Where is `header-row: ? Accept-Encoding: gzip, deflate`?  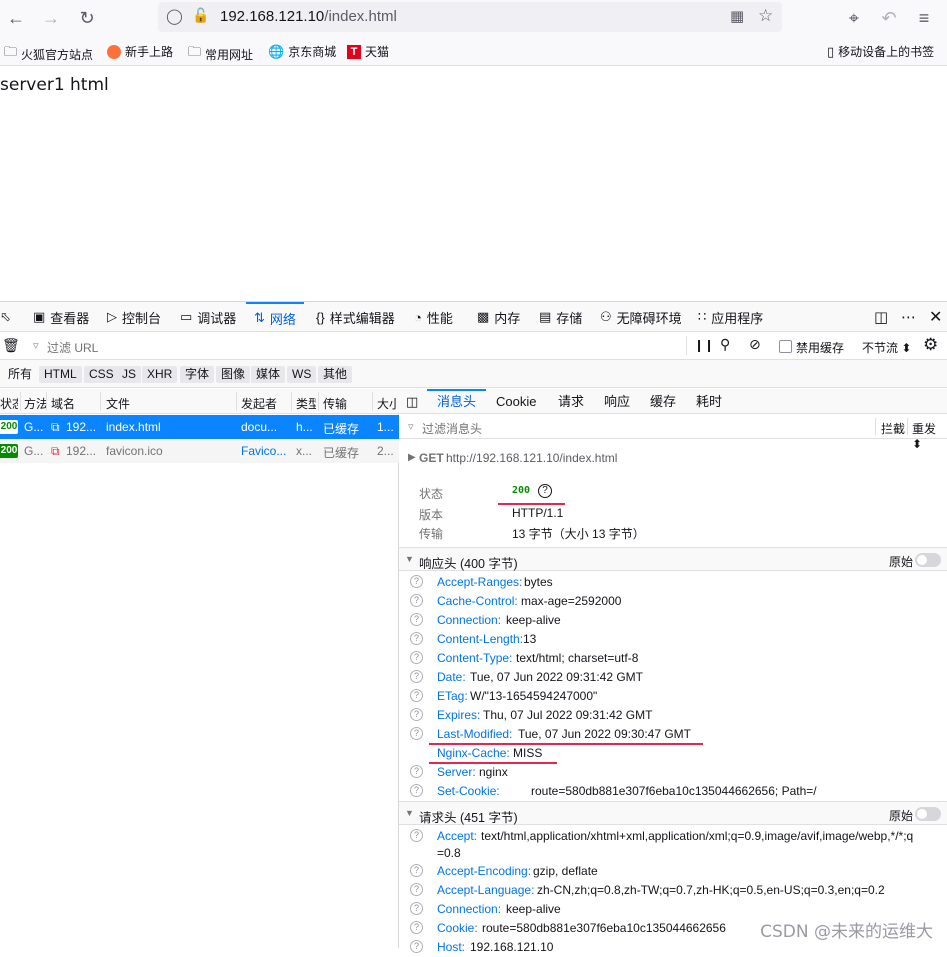
header-row: ? Accept-Encoding: gzip, deflate is located at coordinates (673, 871).